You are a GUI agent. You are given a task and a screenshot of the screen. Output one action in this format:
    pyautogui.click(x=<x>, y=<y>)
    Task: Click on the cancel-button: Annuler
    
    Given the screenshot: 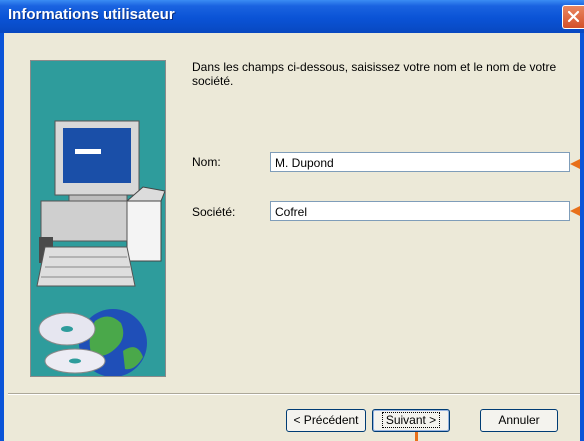 What is the action you would take?
    pyautogui.click(x=519, y=420)
    